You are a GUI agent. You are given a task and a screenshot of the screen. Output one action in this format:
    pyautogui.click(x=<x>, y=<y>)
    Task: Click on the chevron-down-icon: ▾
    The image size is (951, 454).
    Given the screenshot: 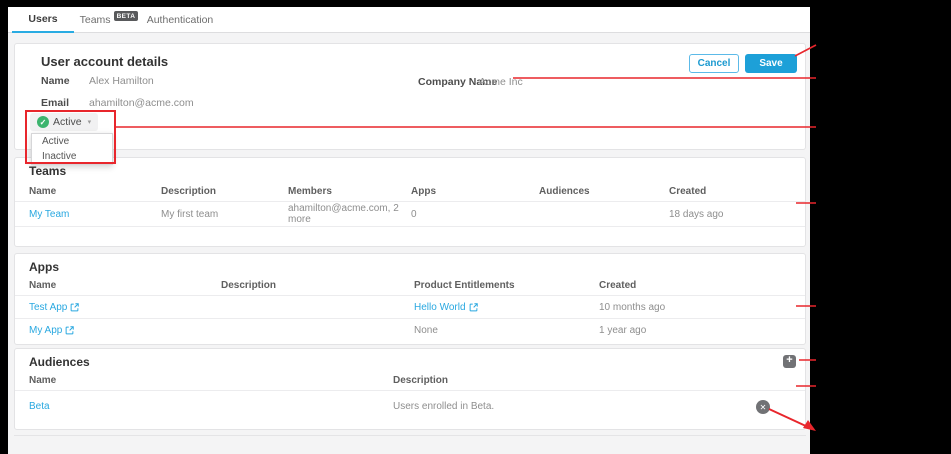 What is the action you would take?
    pyautogui.click(x=89, y=122)
    